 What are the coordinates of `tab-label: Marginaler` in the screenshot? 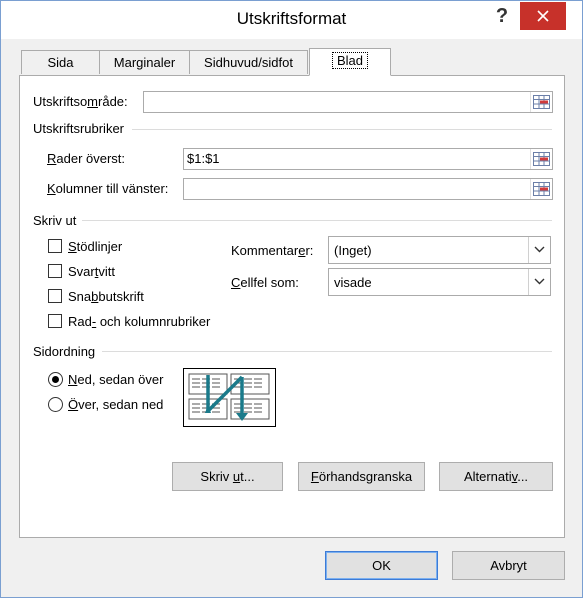 It's located at (144, 62).